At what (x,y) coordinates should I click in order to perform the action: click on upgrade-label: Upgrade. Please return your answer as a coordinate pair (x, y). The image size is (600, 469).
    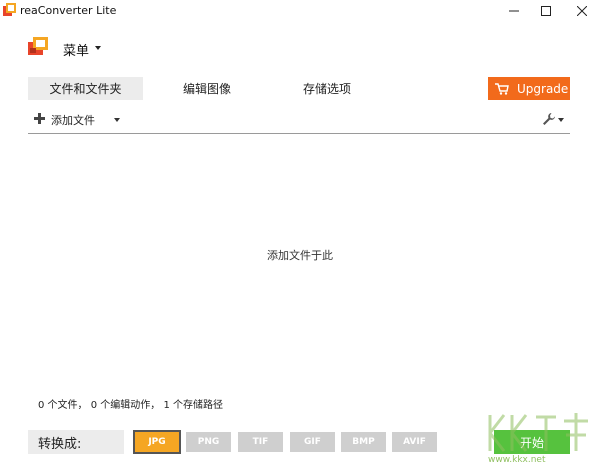
    Looking at the image, I should click on (543, 88).